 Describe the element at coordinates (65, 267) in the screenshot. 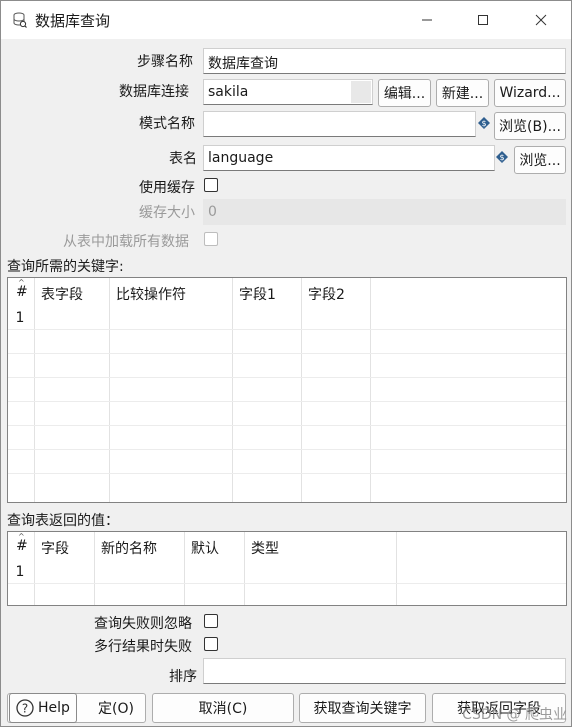

I see `keys-section-title: 查询所需的关键字:` at that location.